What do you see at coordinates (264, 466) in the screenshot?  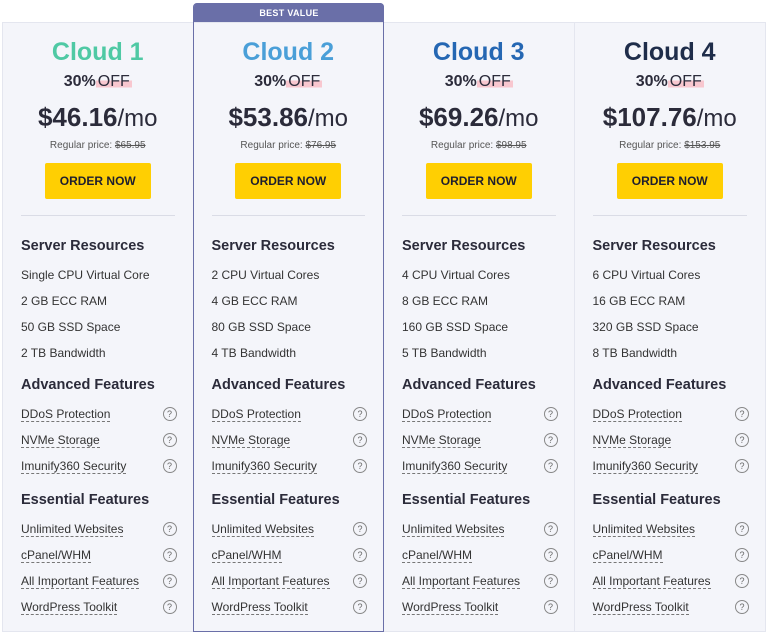 I see `feature-label: Imunify360 Security` at bounding box center [264, 466].